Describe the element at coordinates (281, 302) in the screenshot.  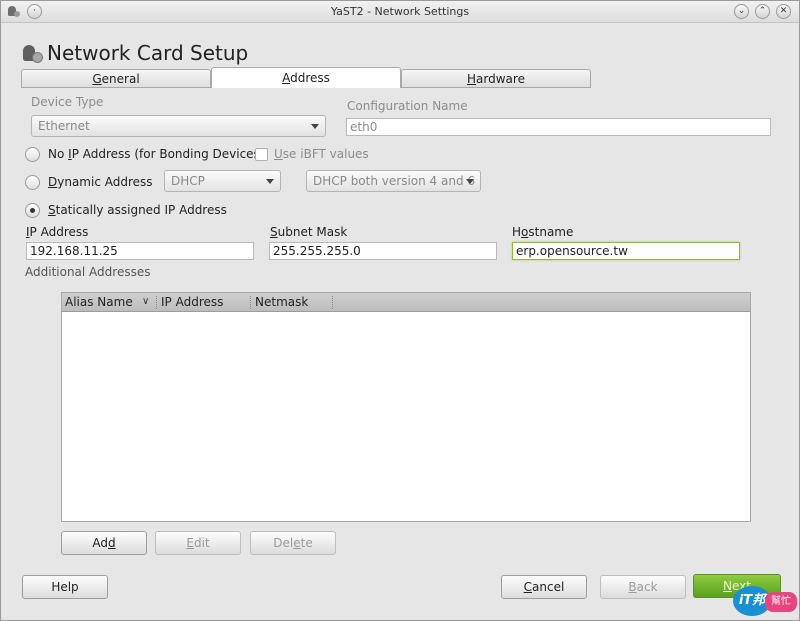
I see `column-netmask: Netmask` at that location.